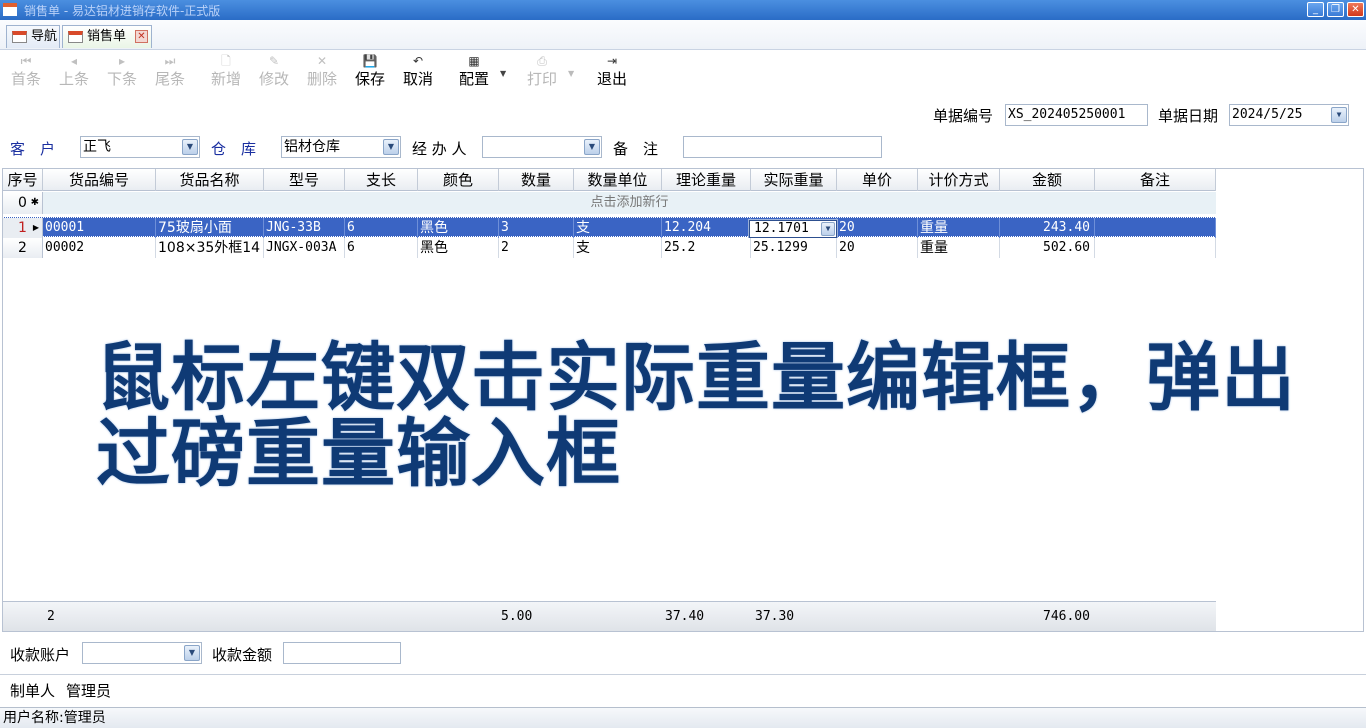 This screenshot has height=728, width=1366. I want to click on warehouse-select: 铝材仓库 ▼, so click(341, 147).